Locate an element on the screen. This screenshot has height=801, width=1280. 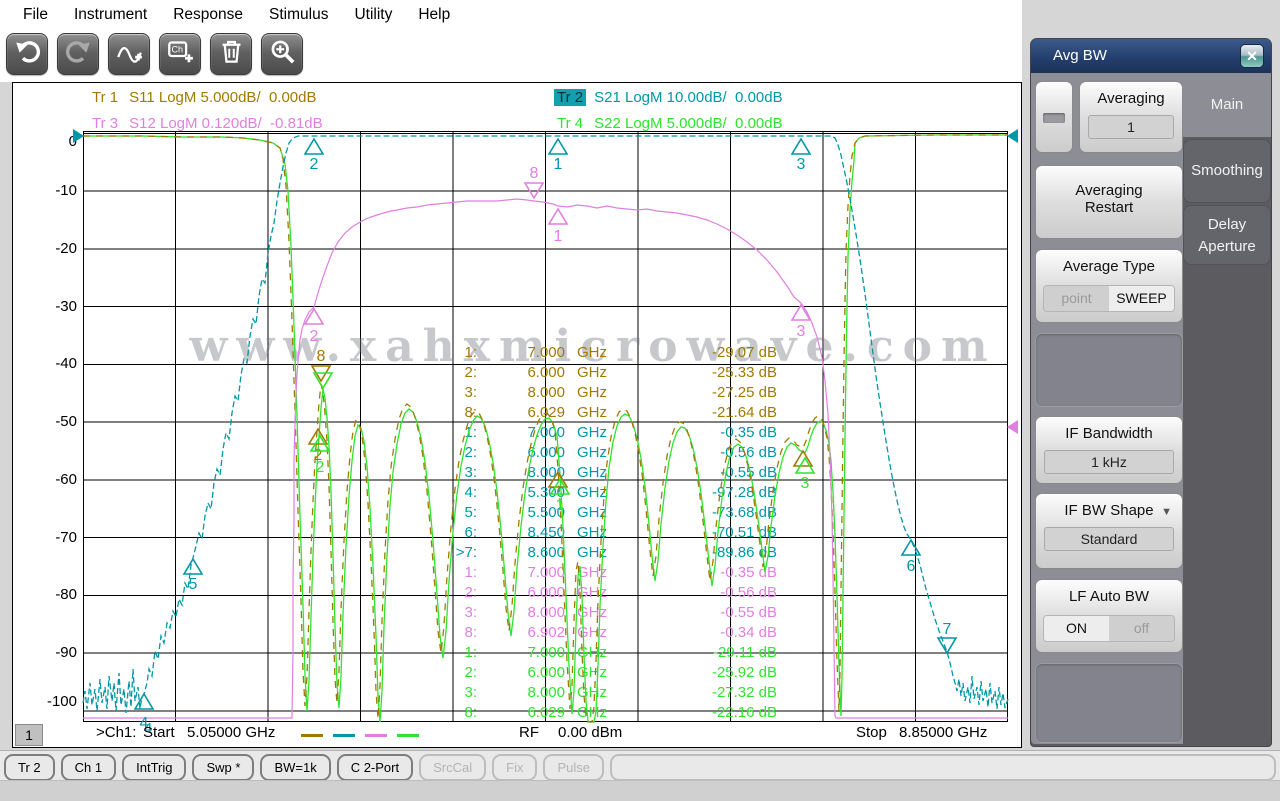
channel-prefix: >Ch1: is located at coordinates (116, 732).